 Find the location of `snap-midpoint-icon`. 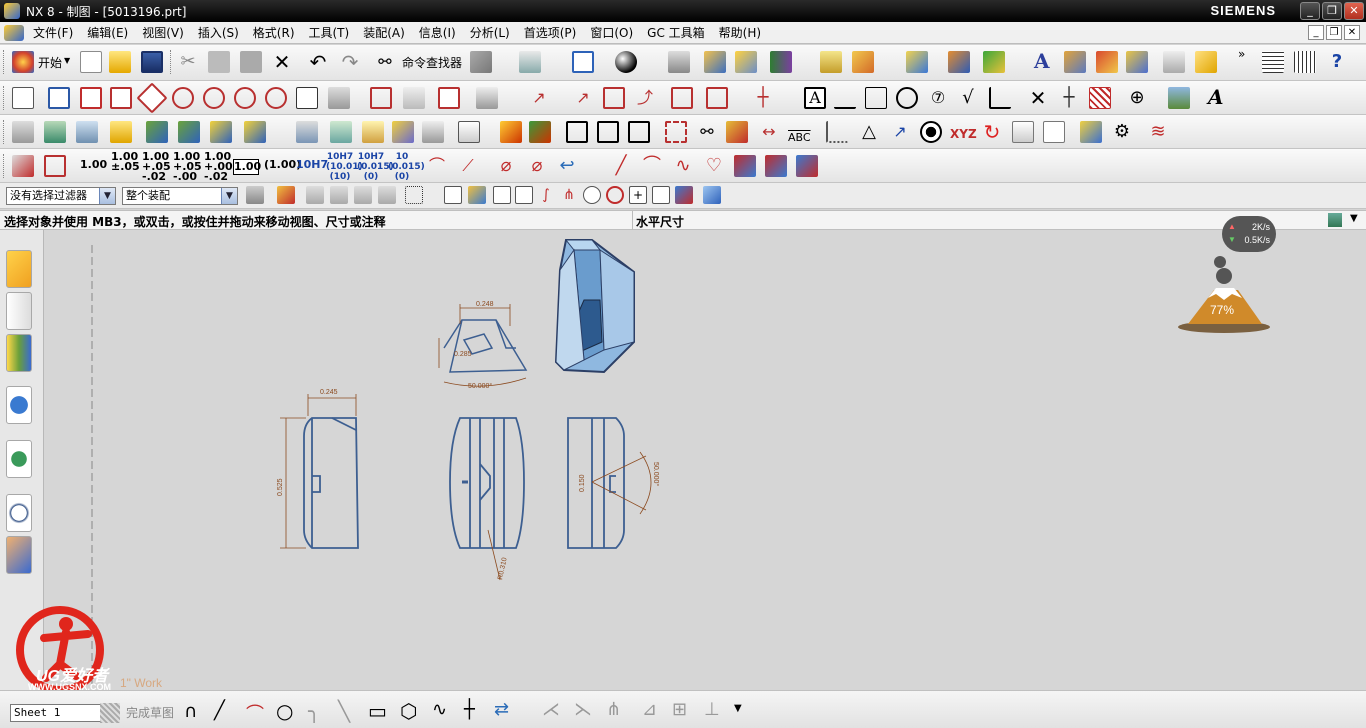

snap-midpoint-icon is located at coordinates (502, 195).